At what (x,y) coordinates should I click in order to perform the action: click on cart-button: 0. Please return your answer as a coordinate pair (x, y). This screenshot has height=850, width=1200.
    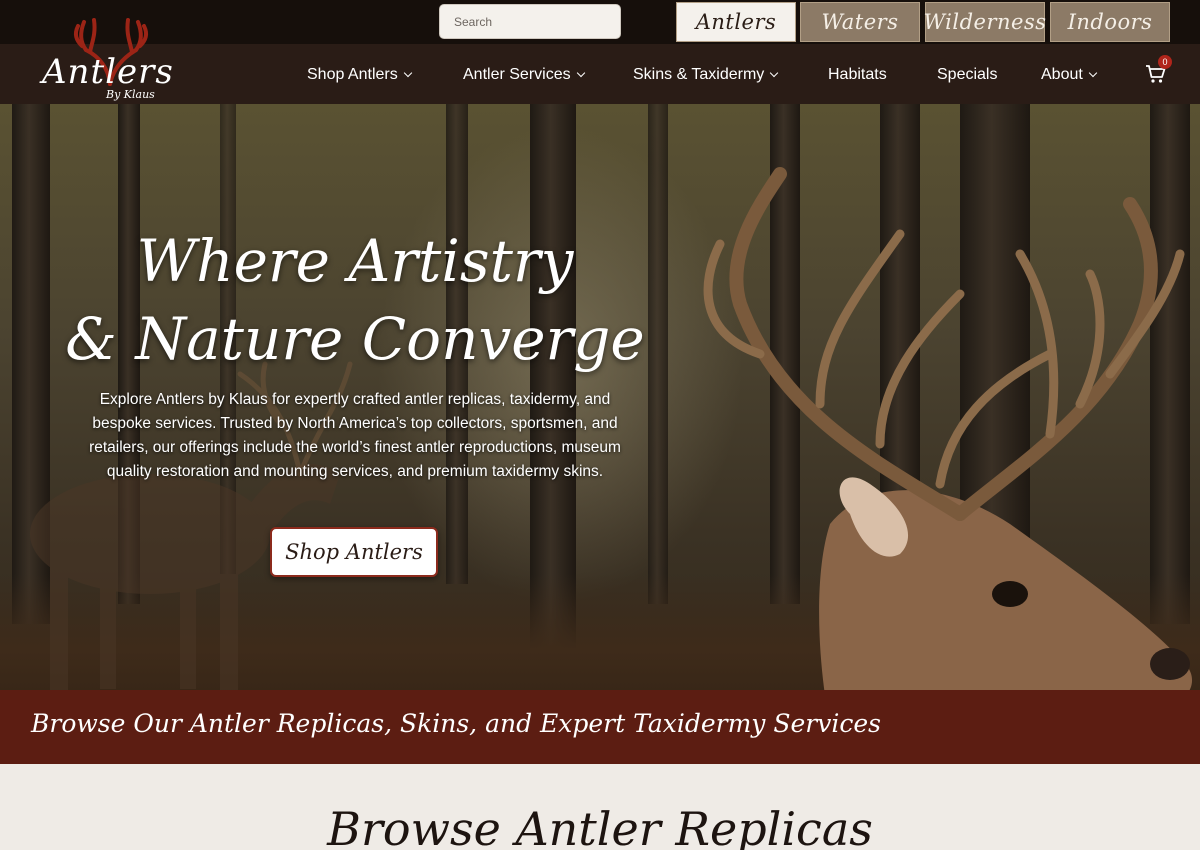
    Looking at the image, I should click on (1158, 71).